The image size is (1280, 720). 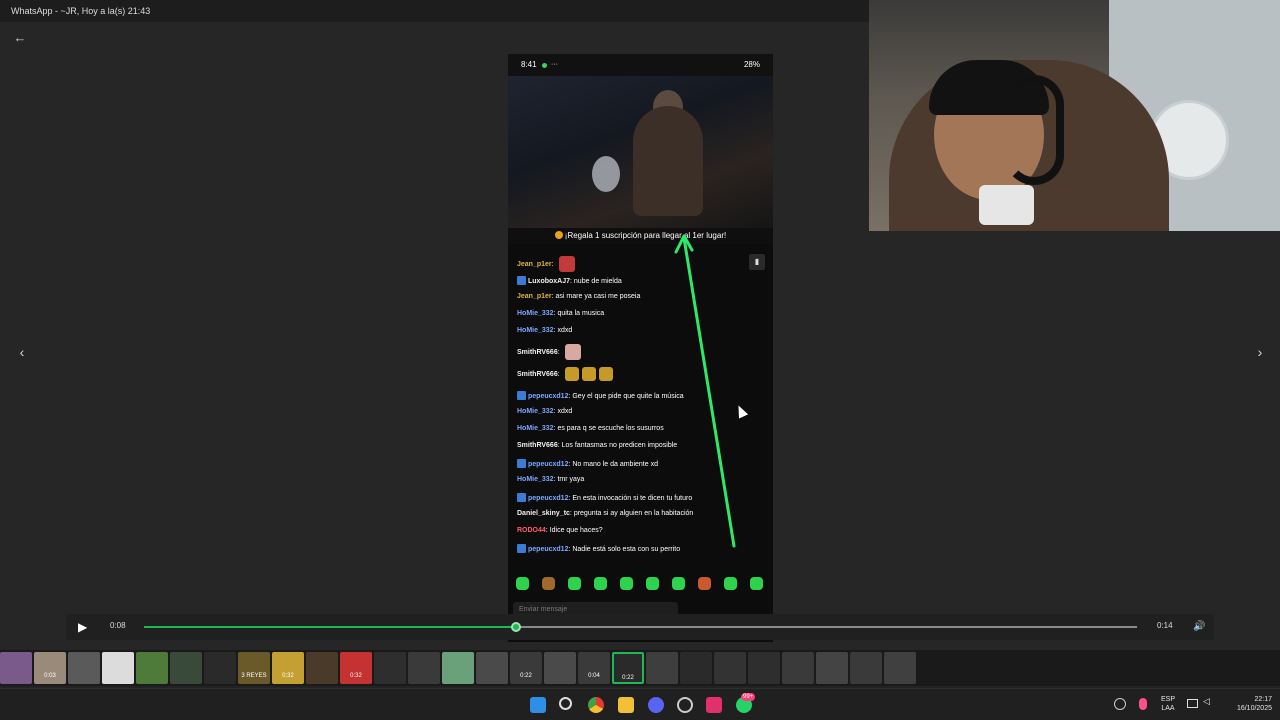 I want to click on seek-bar-progress, so click(x=330, y=627).